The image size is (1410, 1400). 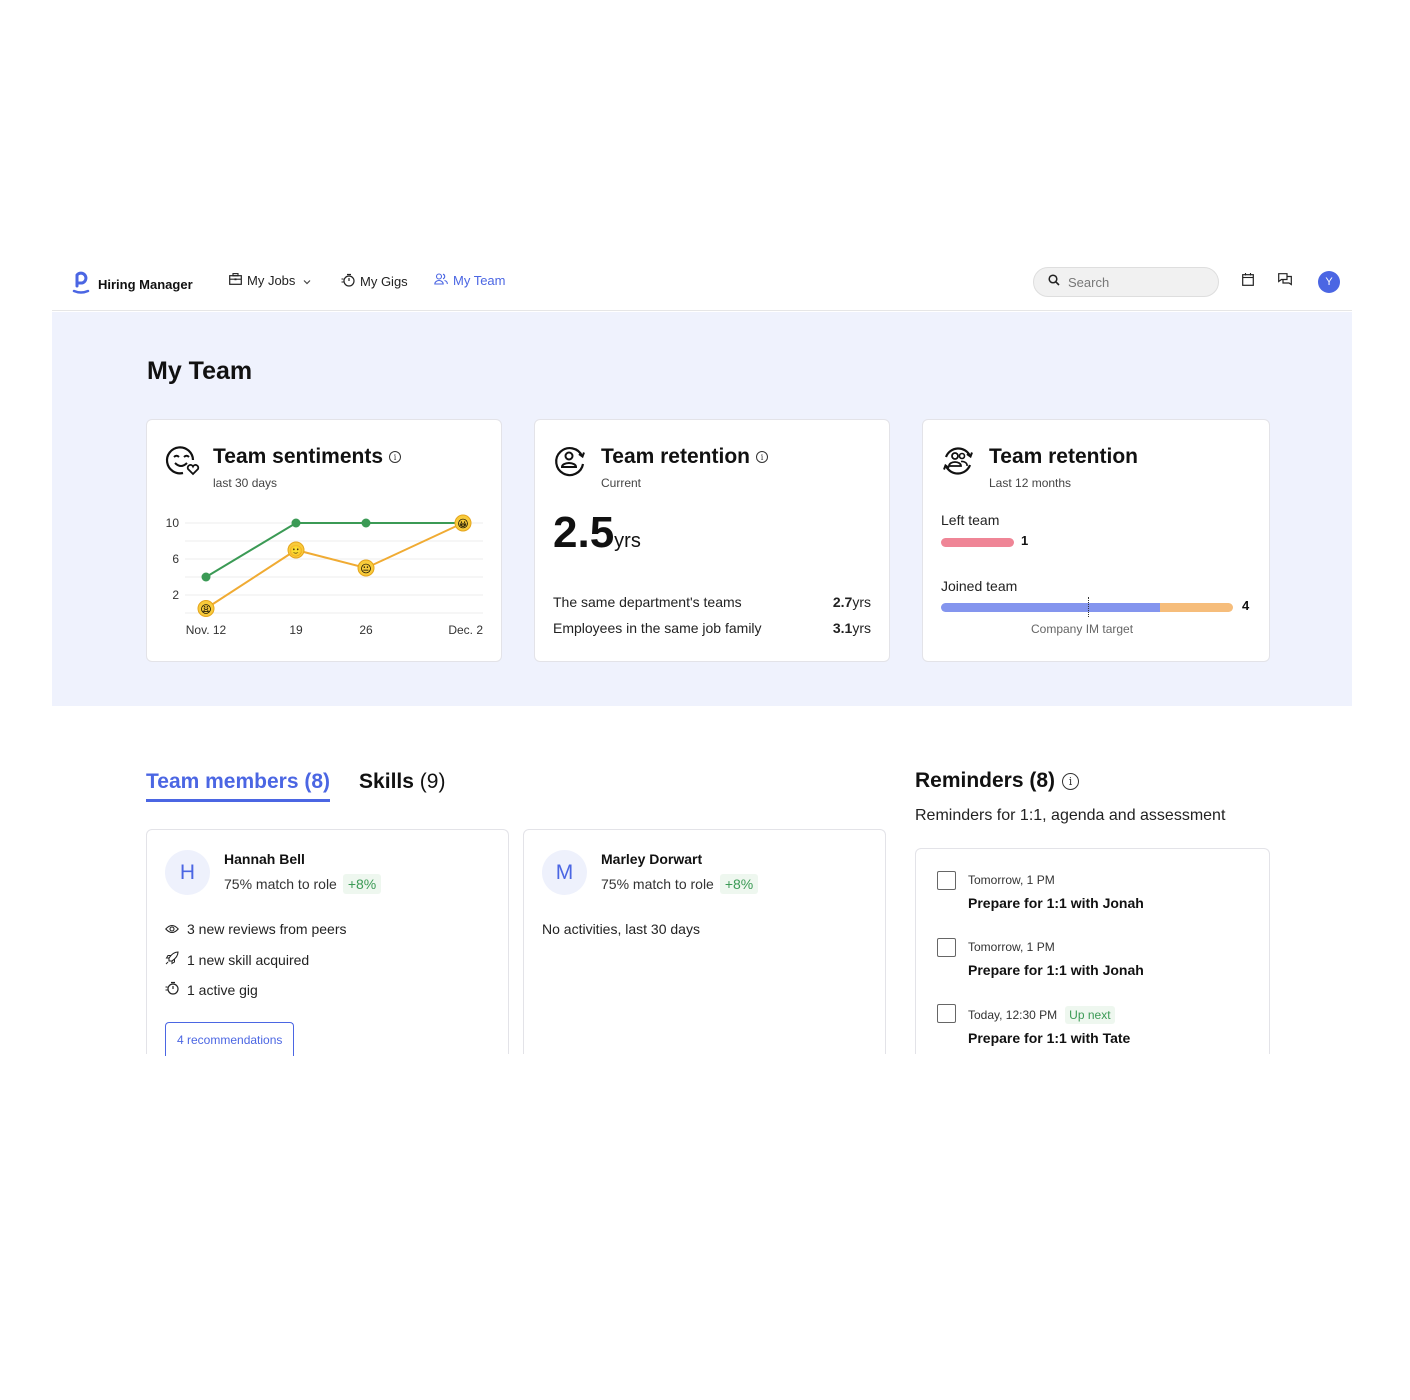 I want to click on search-box, so click(x=1126, y=282).